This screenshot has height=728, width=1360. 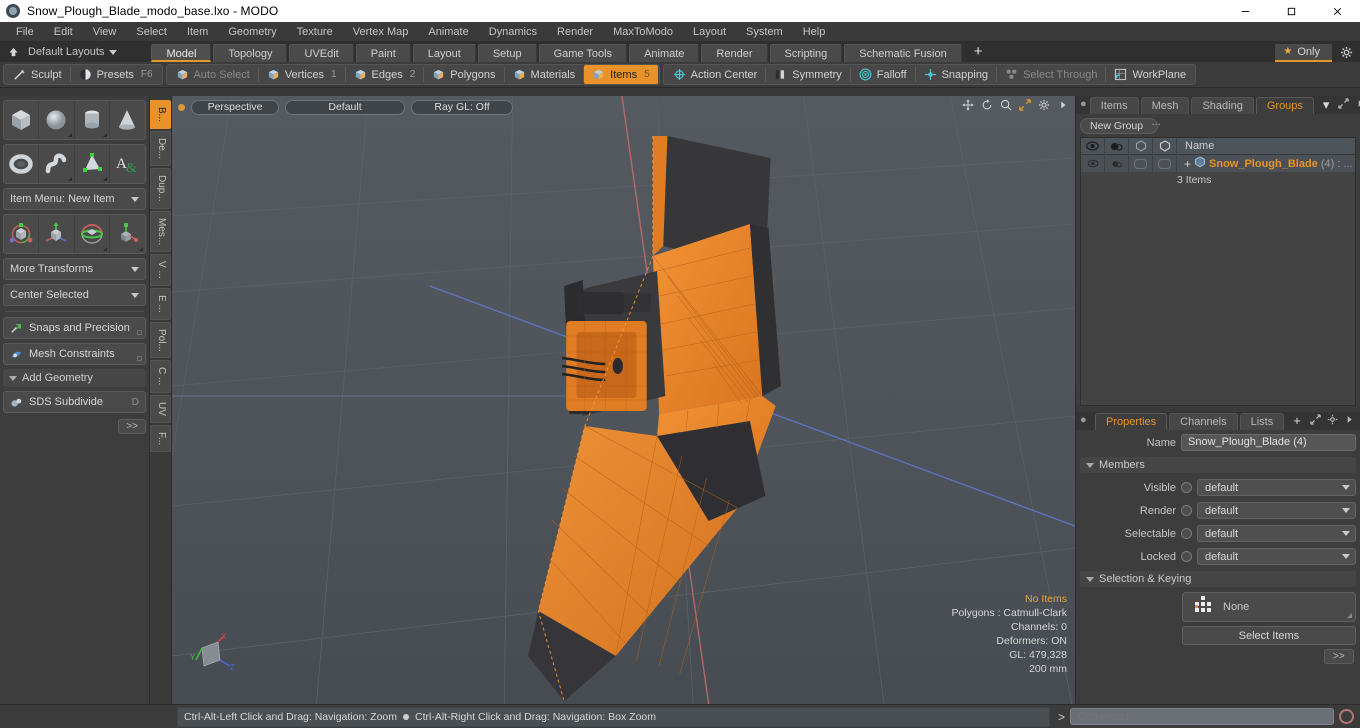 What do you see at coordinates (74, 378) in the screenshot?
I see `add-geometry-section: Add Geometry` at bounding box center [74, 378].